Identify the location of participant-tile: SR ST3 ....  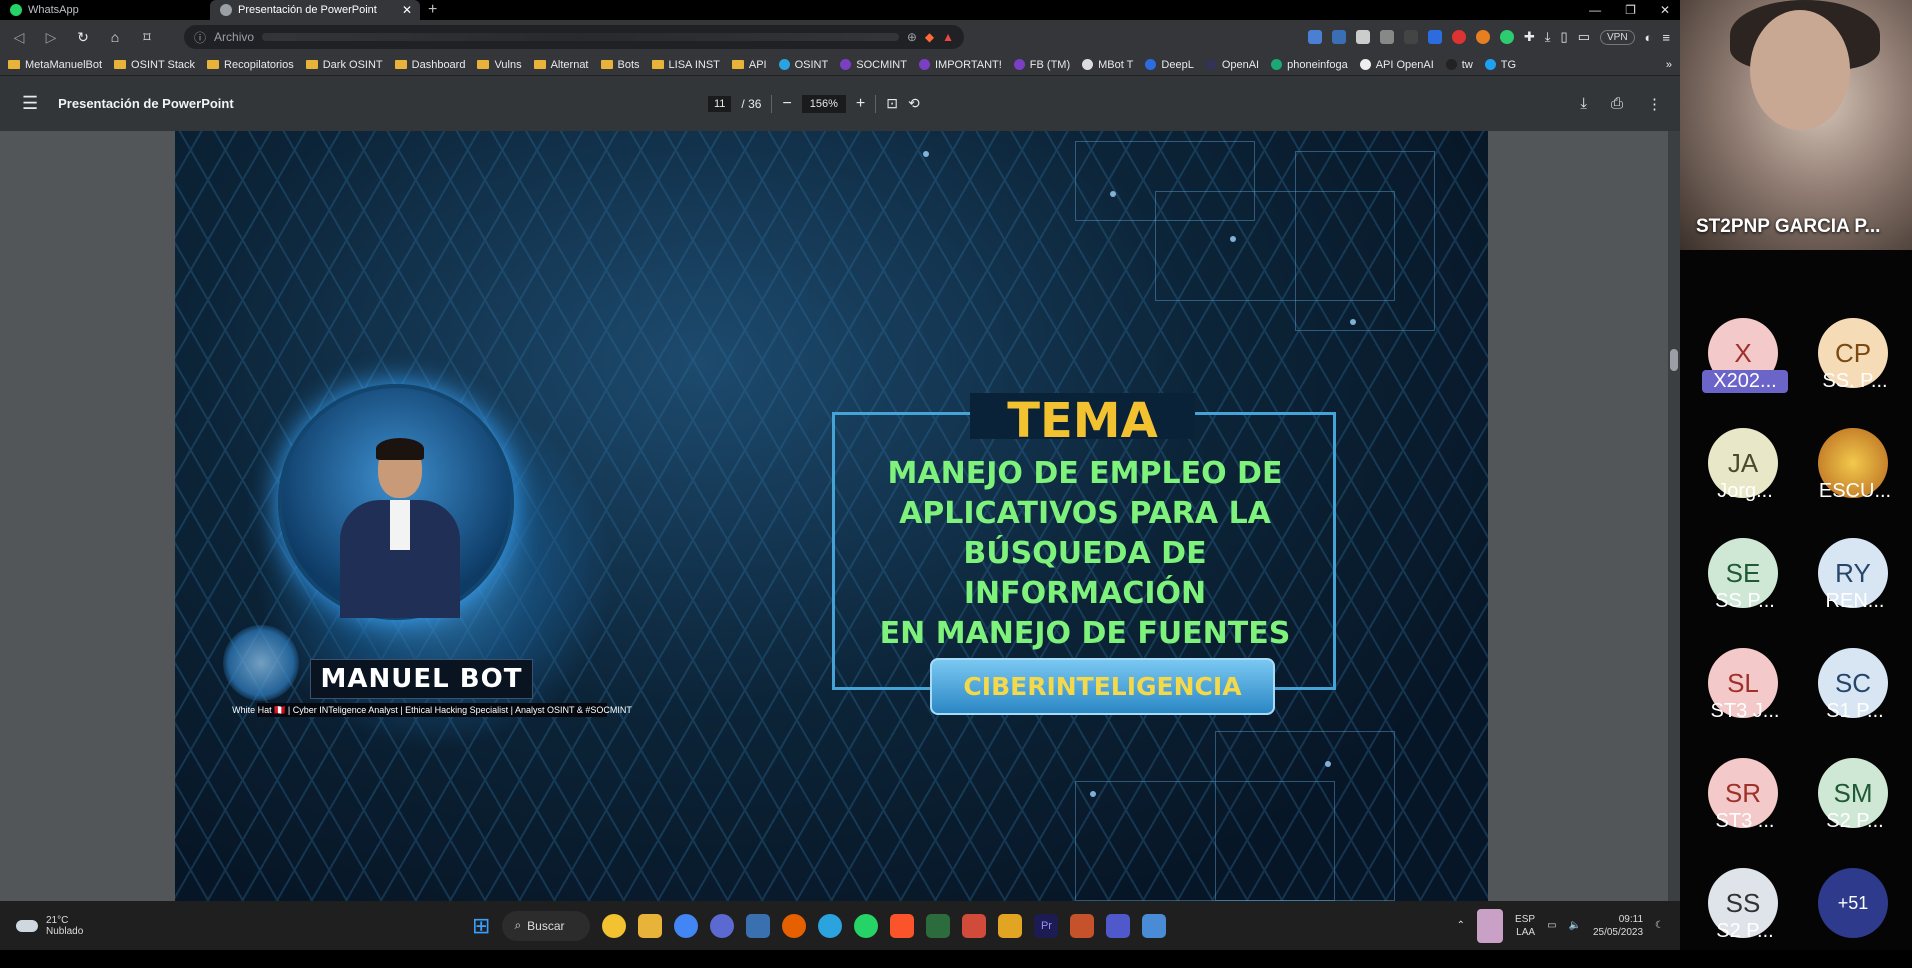
(1735, 808).